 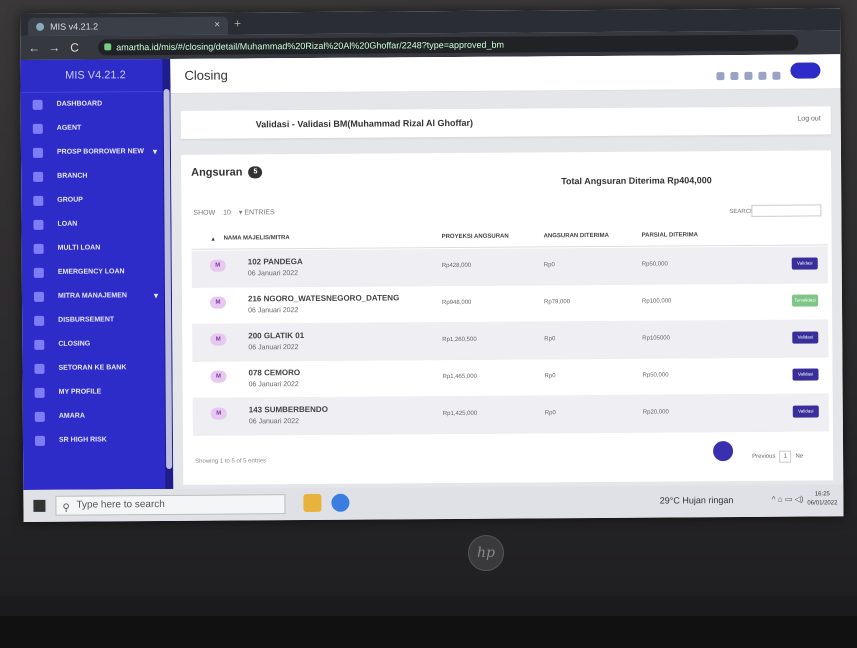 I want to click on sidebar-item-label: Prosp Borrower New, so click(x=100, y=152).